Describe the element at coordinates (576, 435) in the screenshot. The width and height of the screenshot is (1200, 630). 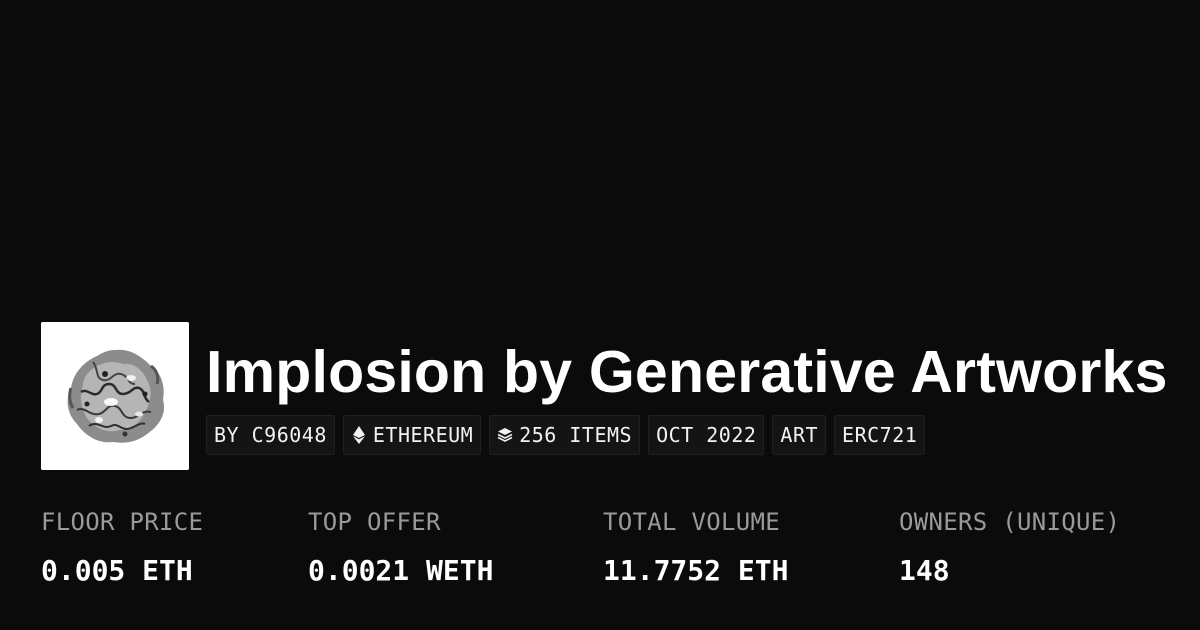
I see `chip-items-label: 256 ITEMS` at that location.